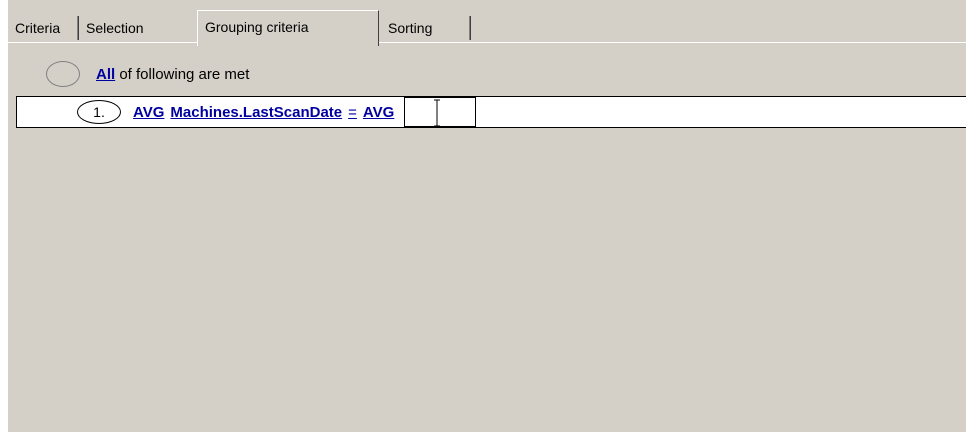 The image size is (966, 432). I want to click on operator-link: =, so click(352, 112).